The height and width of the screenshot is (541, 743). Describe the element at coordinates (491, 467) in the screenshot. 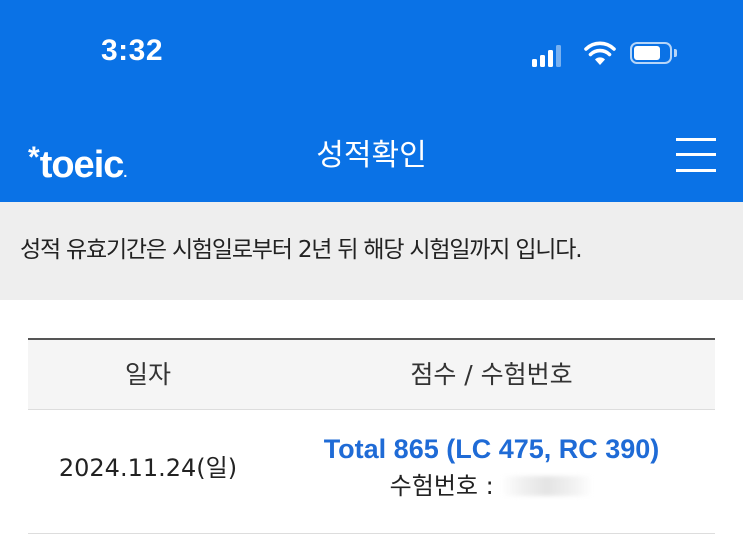

I see `score-cell: Total 865 (LC 475, RC 390) 수험번호 :` at that location.